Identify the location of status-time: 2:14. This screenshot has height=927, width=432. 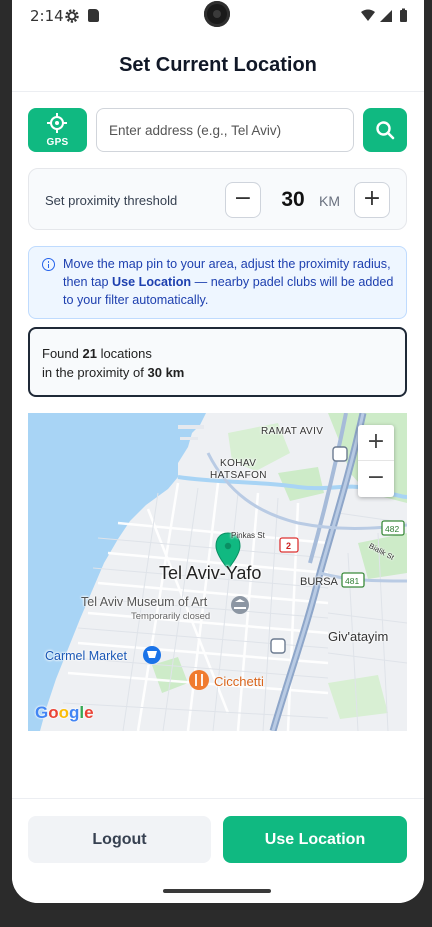
(47, 16).